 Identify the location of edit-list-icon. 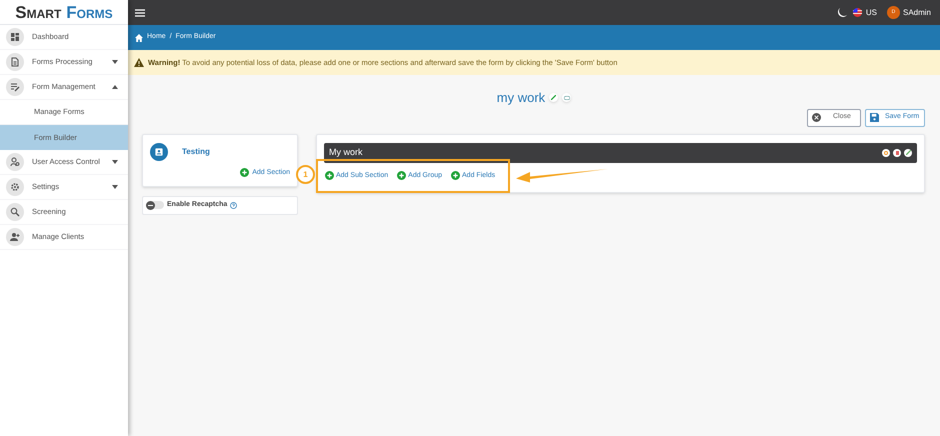
(15, 87).